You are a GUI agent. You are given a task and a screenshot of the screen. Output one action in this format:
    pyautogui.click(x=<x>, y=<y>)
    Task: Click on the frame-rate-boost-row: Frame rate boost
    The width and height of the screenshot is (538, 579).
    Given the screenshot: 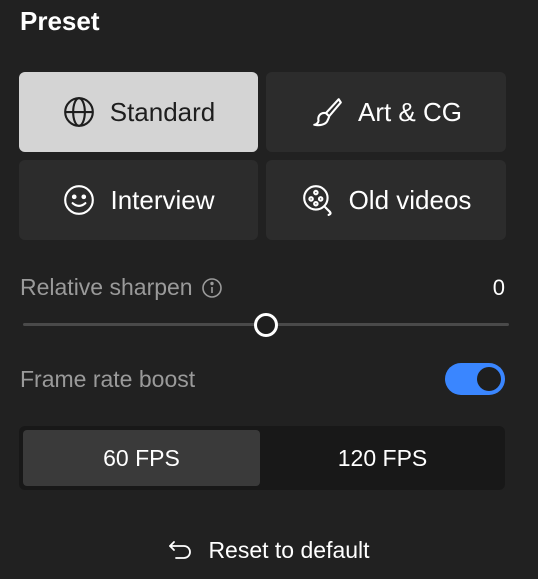 What is the action you would take?
    pyautogui.click(x=262, y=379)
    